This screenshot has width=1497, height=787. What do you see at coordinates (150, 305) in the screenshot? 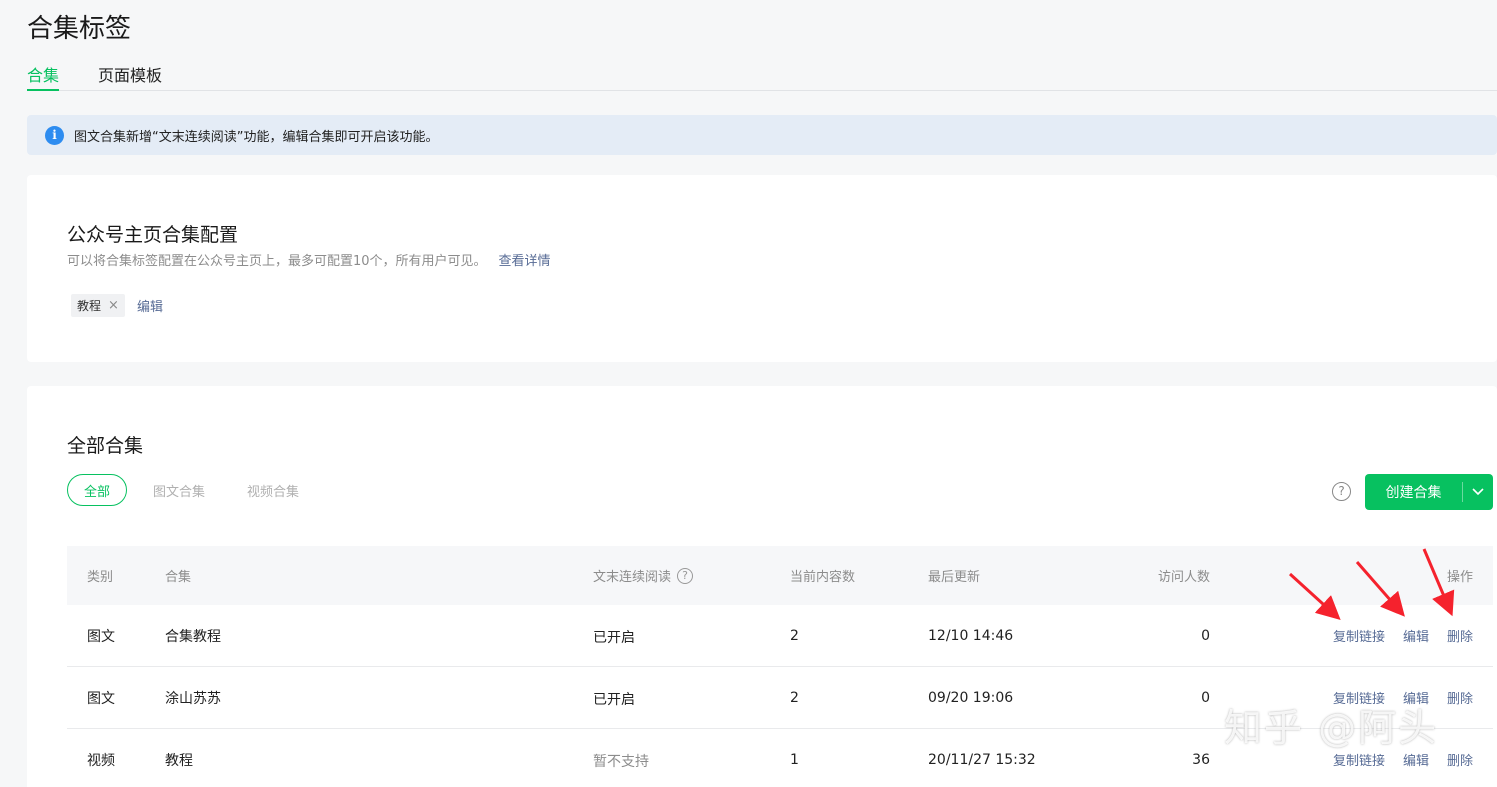
I see `edit-tags-link: 编辑` at bounding box center [150, 305].